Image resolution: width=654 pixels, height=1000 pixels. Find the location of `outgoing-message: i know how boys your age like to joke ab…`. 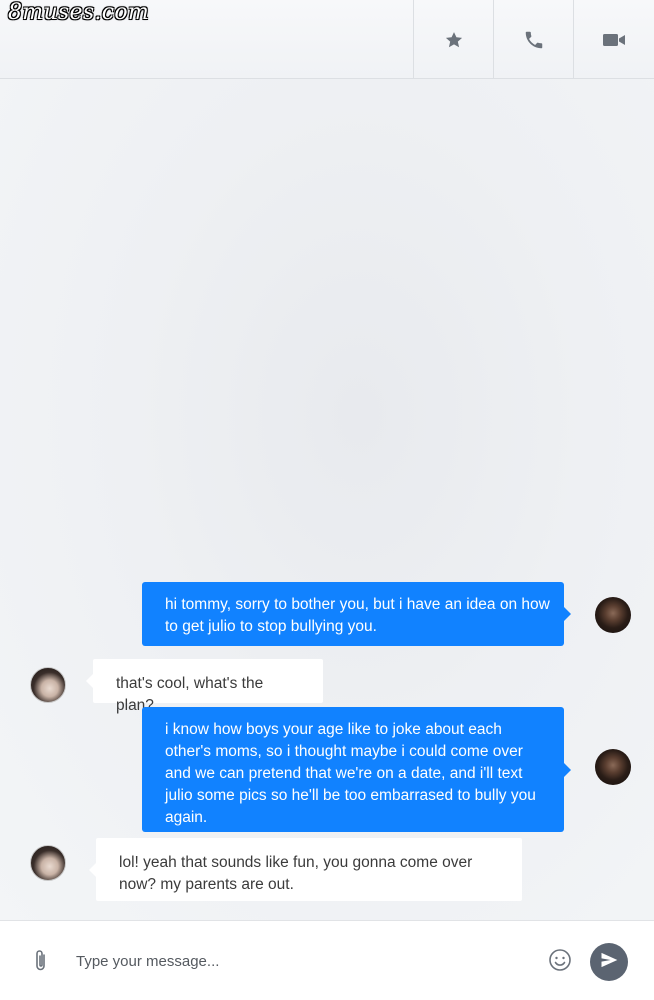

outgoing-message: i know how boys your age like to joke ab… is located at coordinates (356, 769).